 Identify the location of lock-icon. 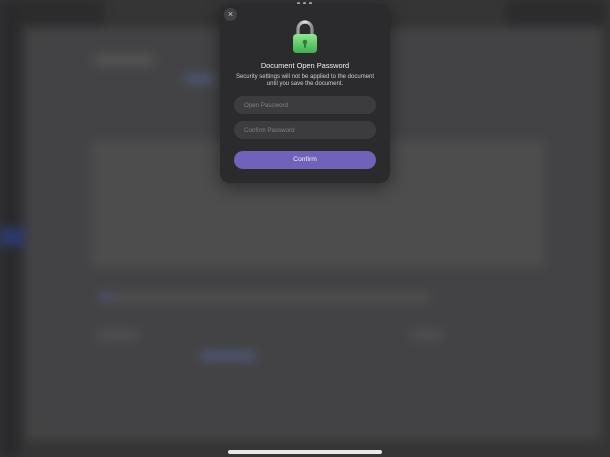
(305, 36).